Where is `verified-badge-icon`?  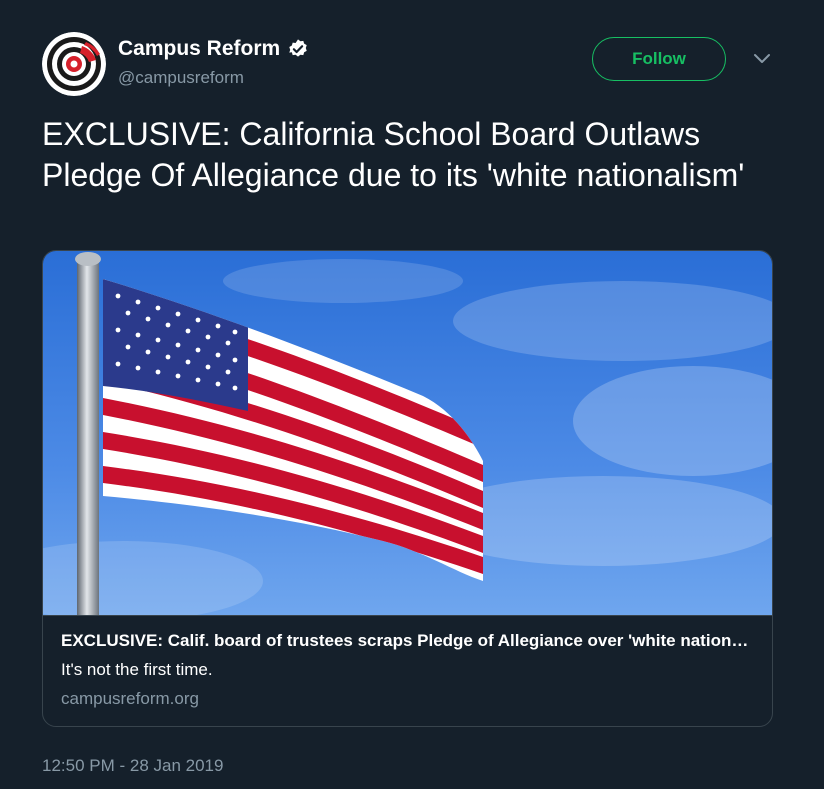
verified-badge-icon is located at coordinates (298, 49).